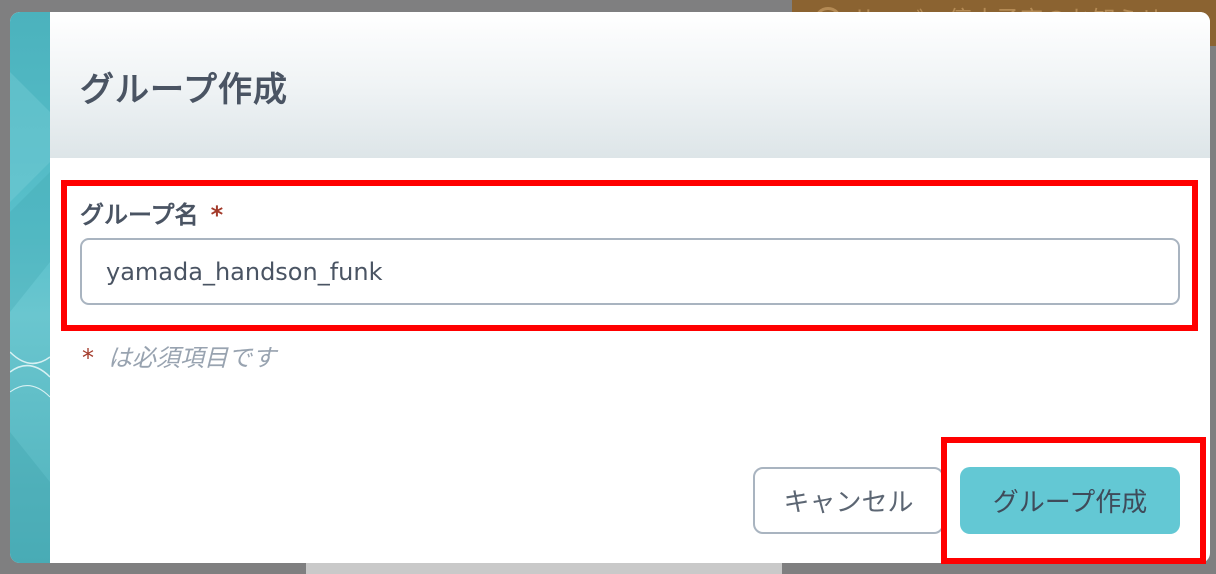 This screenshot has width=1216, height=574. Describe the element at coordinates (88, 358) in the screenshot. I see `required-note-asterisk: *` at that location.